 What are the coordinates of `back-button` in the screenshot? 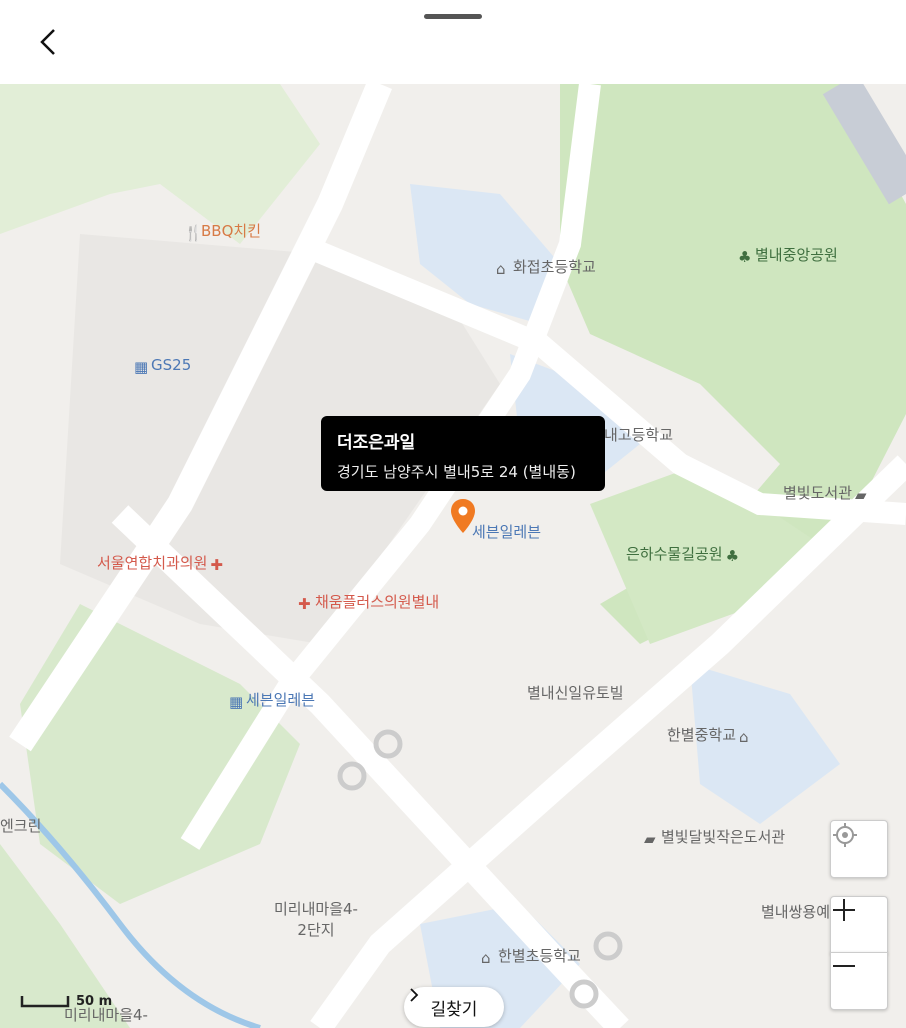 It's located at (50, 42).